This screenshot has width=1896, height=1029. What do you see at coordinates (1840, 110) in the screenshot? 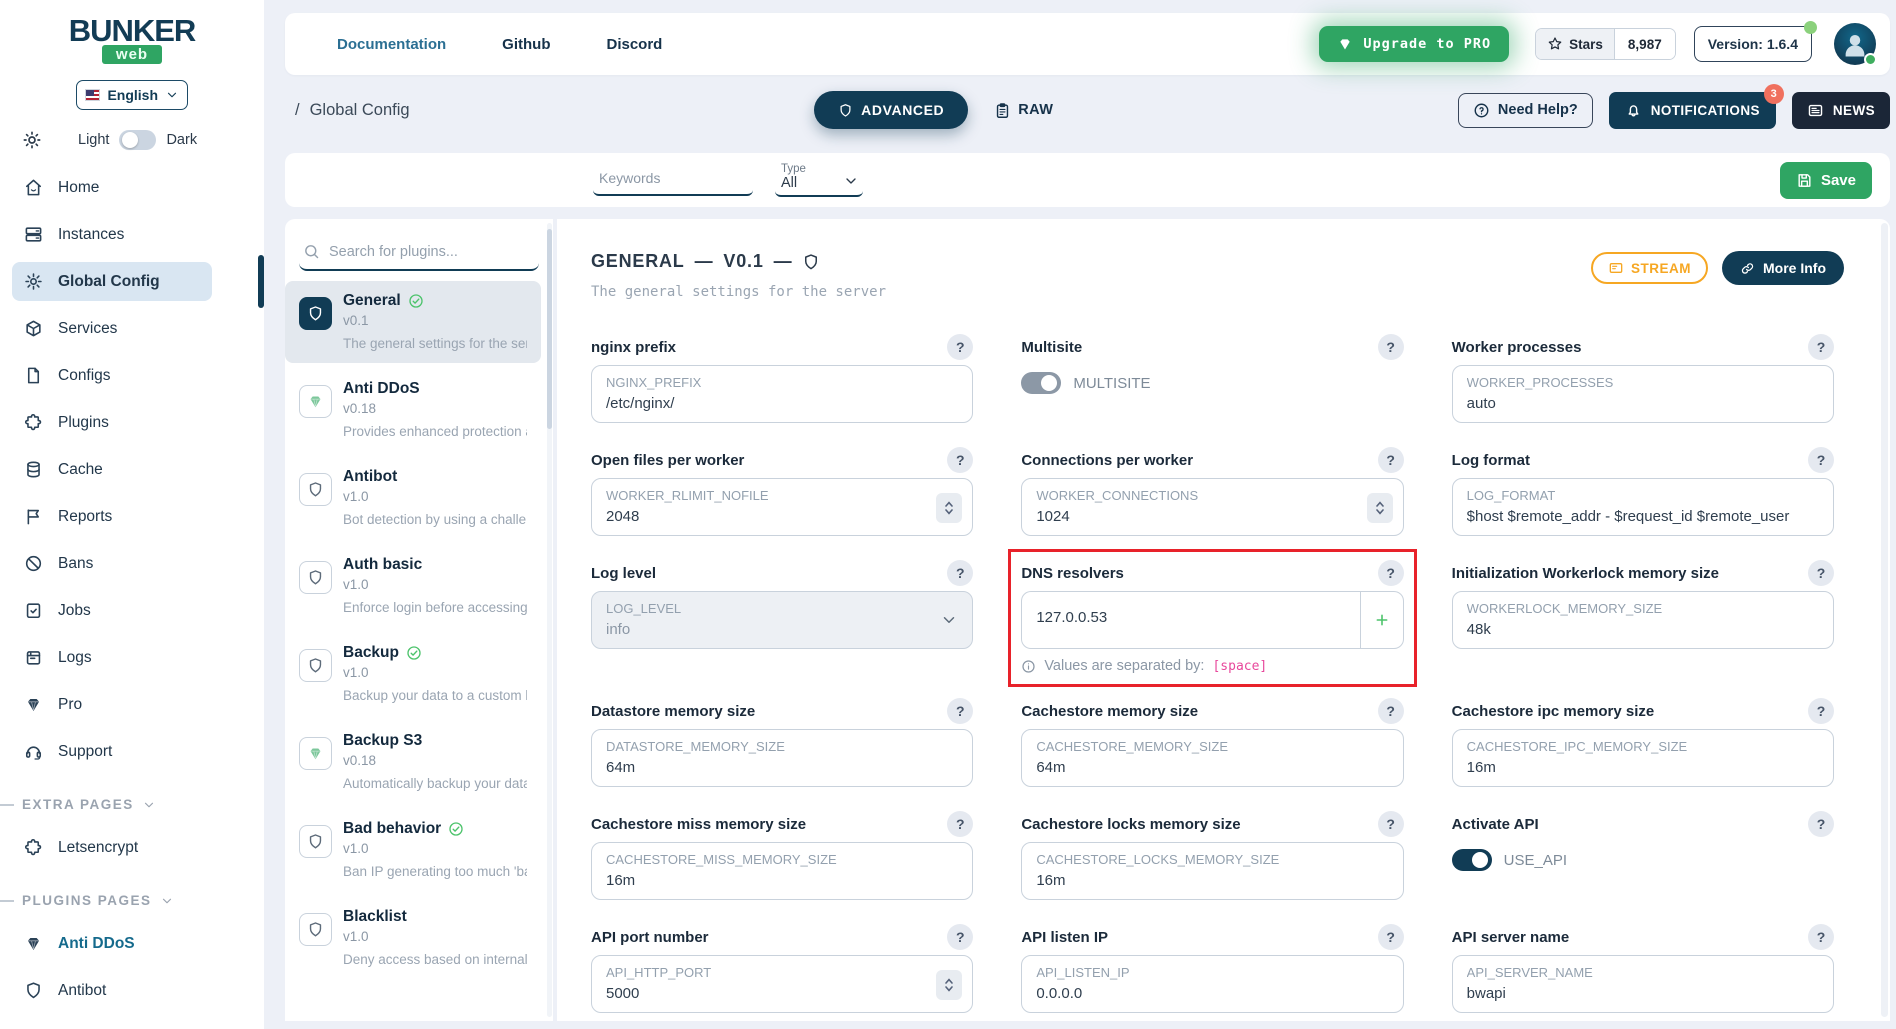
I see `news-button: NEWS` at bounding box center [1840, 110].